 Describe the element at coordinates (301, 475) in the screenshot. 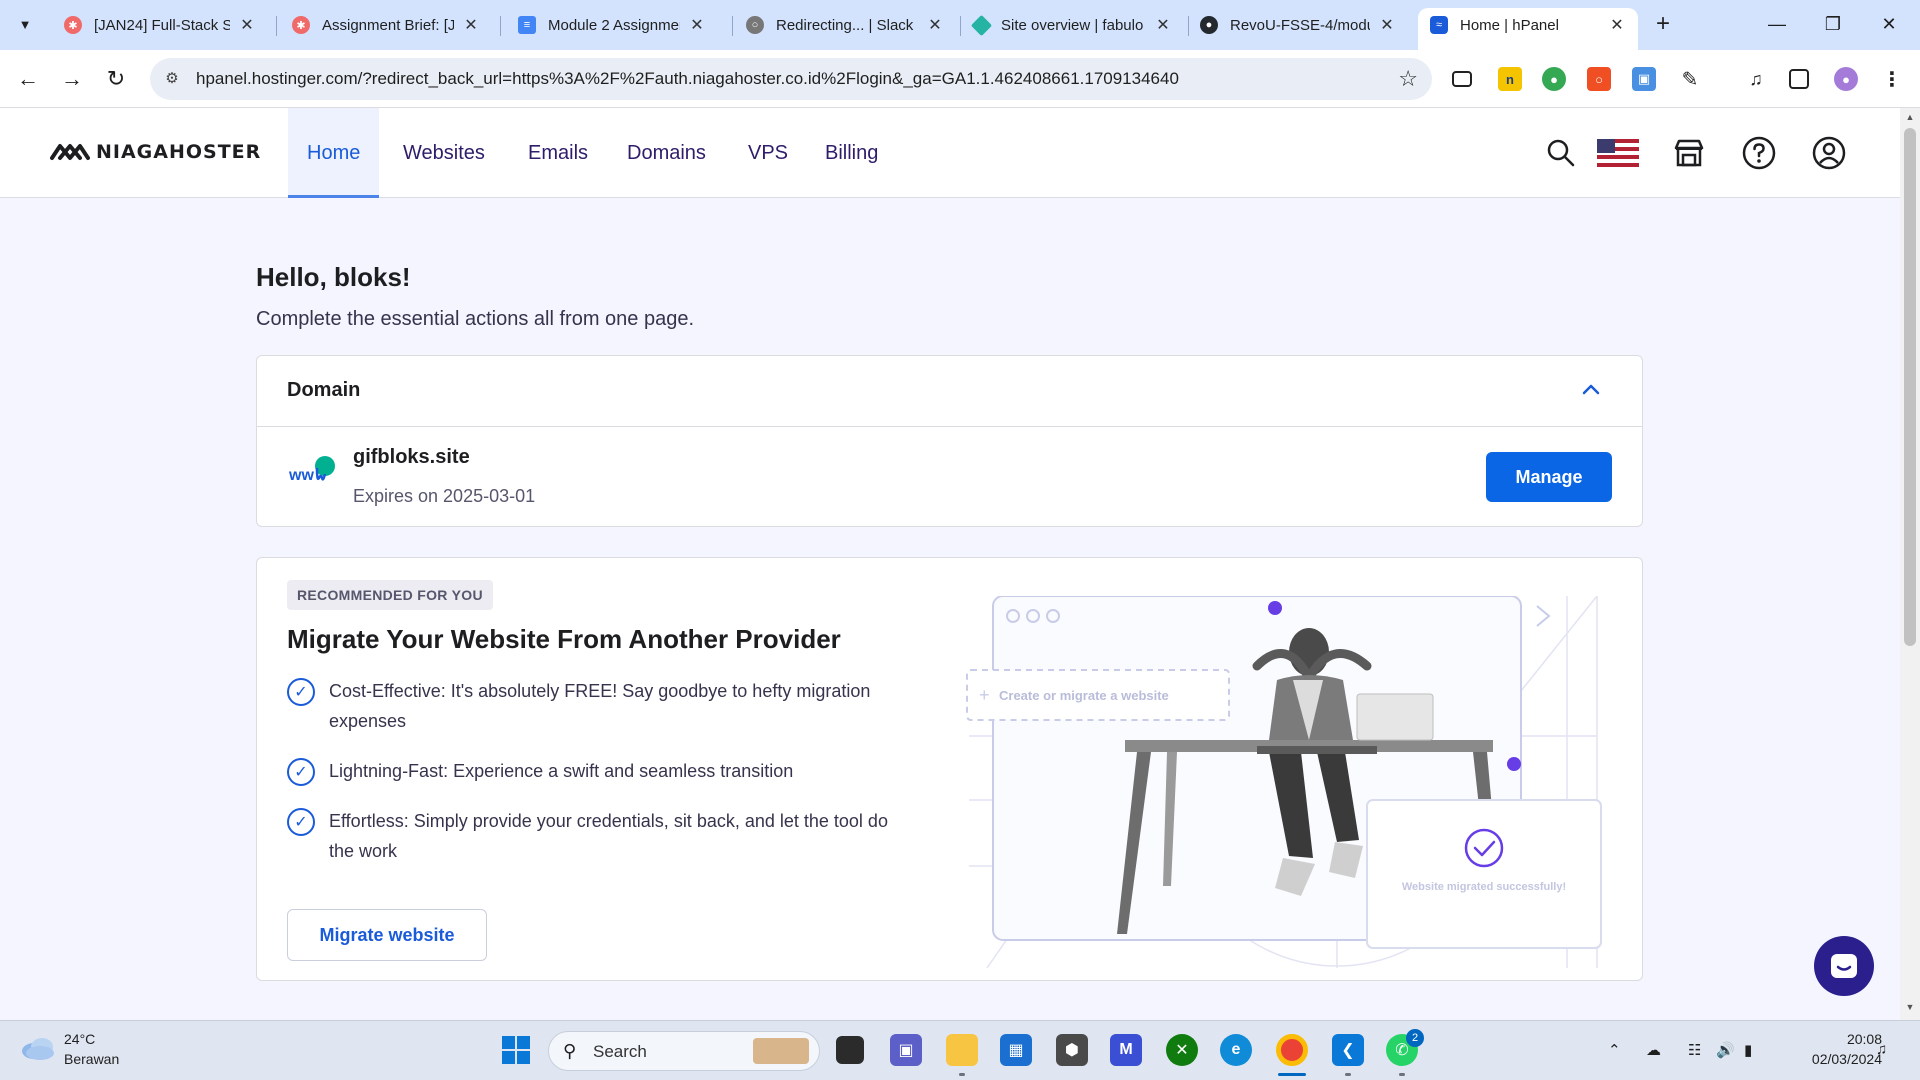

I see `svg-text: ww` at that location.